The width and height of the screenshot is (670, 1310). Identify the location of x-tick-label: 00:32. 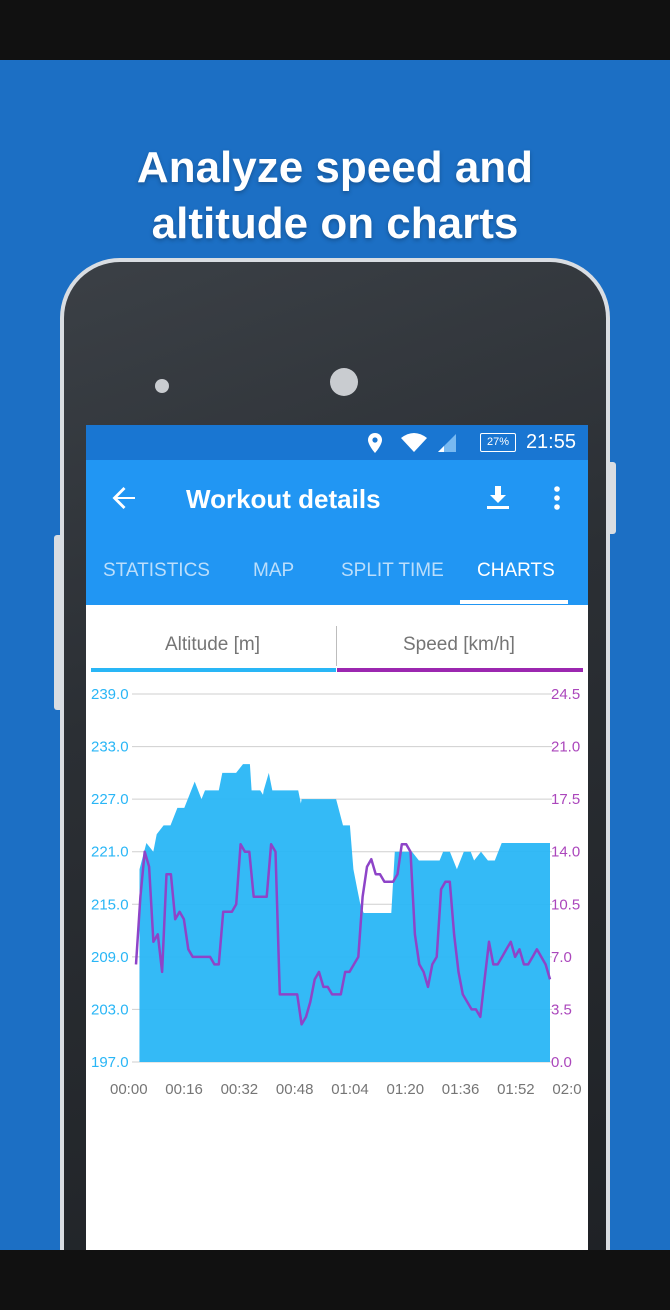
(240, 1089).